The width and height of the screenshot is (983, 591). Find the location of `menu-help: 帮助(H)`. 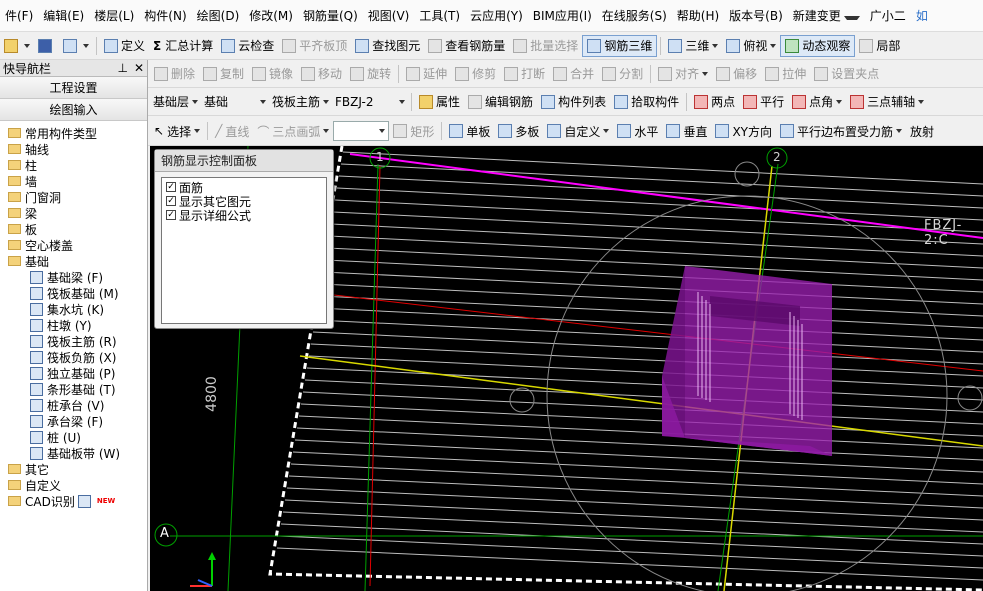

menu-help: 帮助(H) is located at coordinates (698, 15).